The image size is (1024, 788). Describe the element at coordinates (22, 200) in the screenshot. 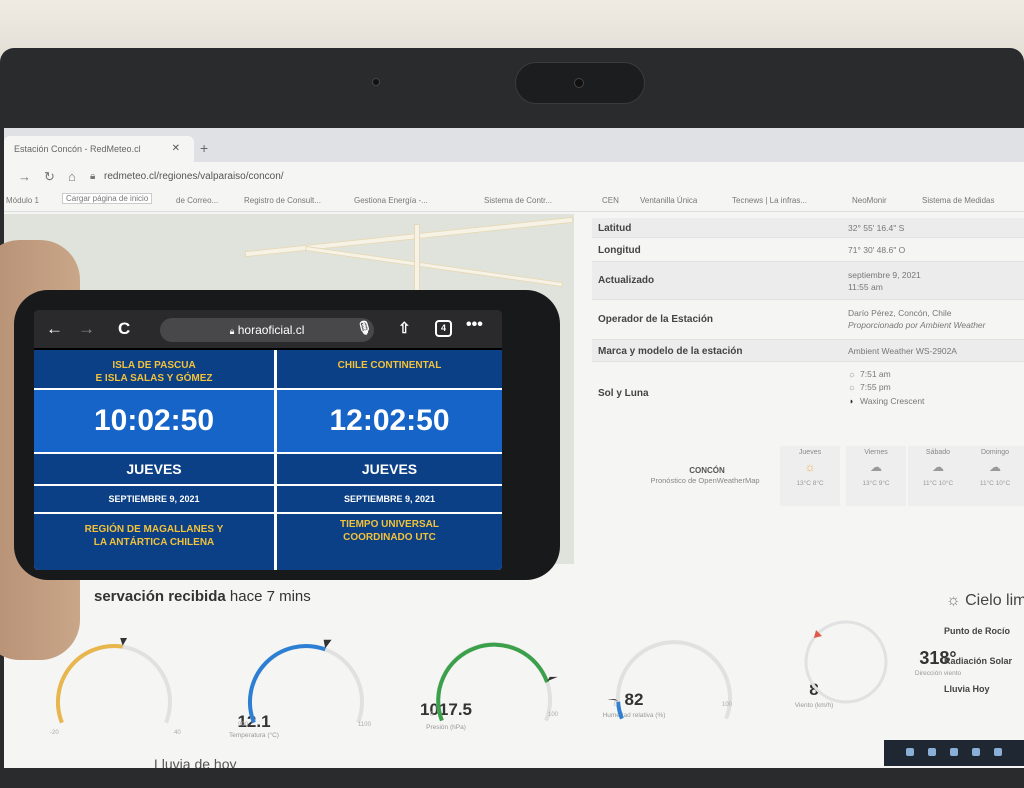

I see `bookmark-item: Módulo 1` at that location.